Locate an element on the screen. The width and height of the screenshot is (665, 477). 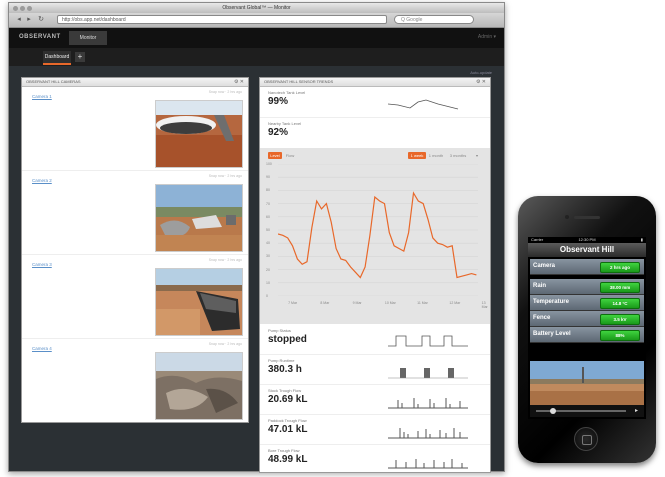
zoom-icon is located at coordinates (29, 8).